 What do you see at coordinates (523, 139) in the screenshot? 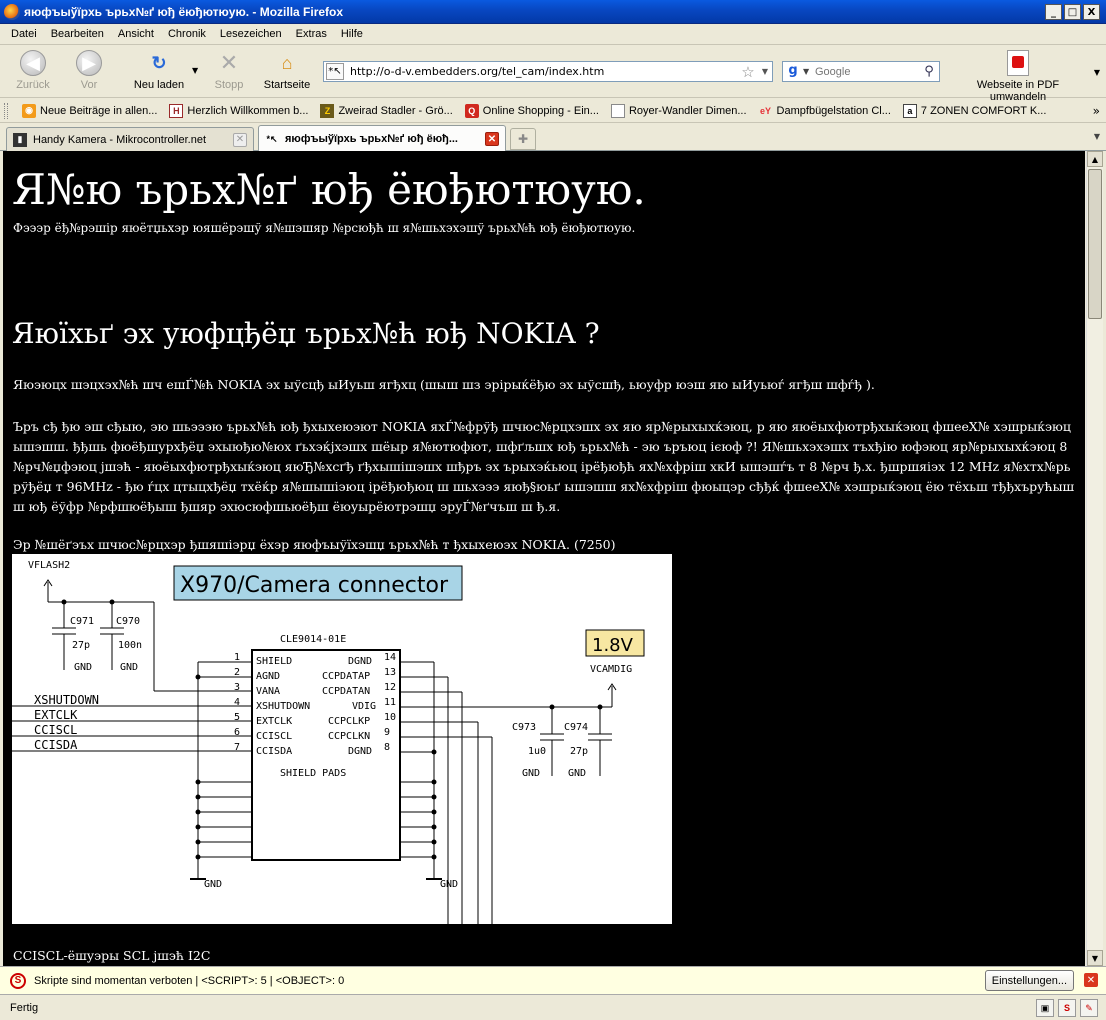
I see `new-tab-button: ✚` at bounding box center [523, 139].